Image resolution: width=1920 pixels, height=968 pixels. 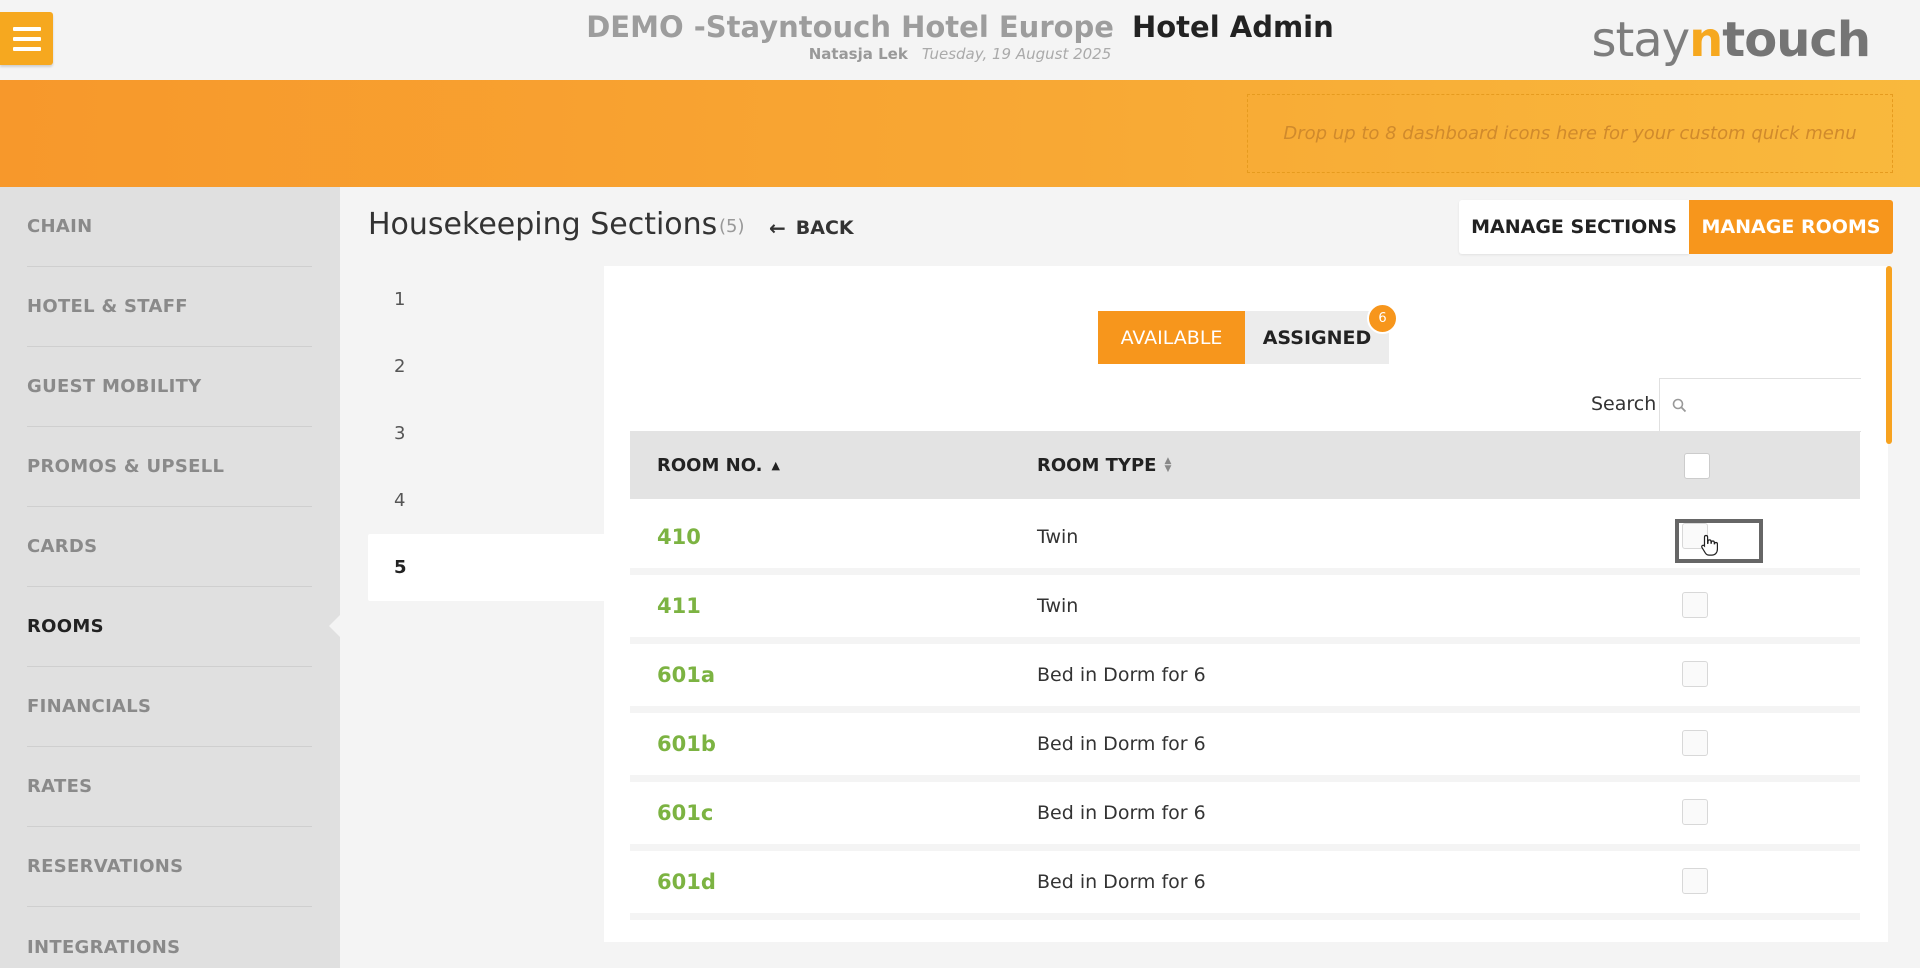 I want to click on sidebar-item-label: CHAIN, so click(x=60, y=226).